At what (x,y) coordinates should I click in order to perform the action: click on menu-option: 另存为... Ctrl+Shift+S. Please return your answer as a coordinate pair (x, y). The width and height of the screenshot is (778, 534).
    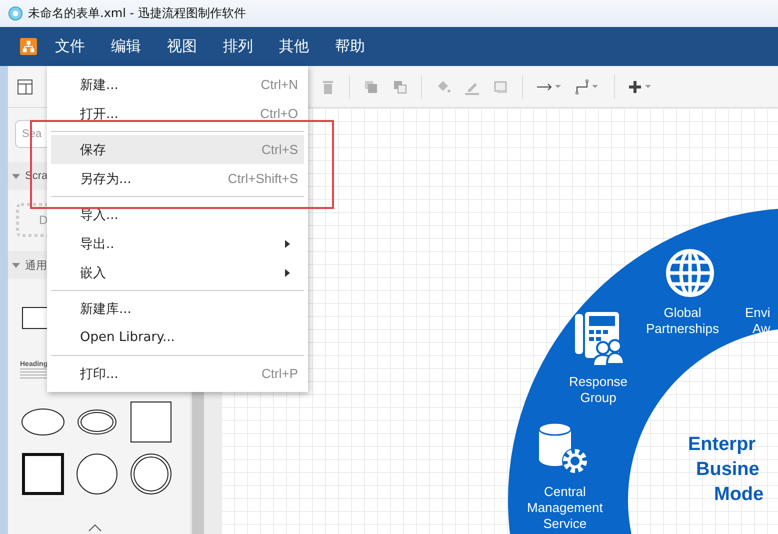
    Looking at the image, I should click on (177, 178).